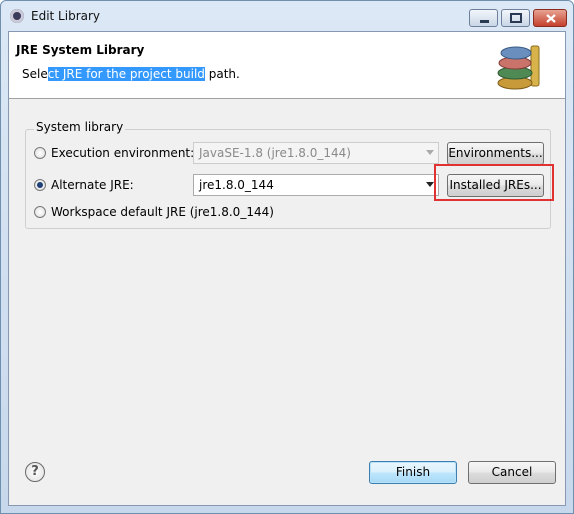 The height and width of the screenshot is (514, 574). I want to click on minimize-icon, so click(484, 21).